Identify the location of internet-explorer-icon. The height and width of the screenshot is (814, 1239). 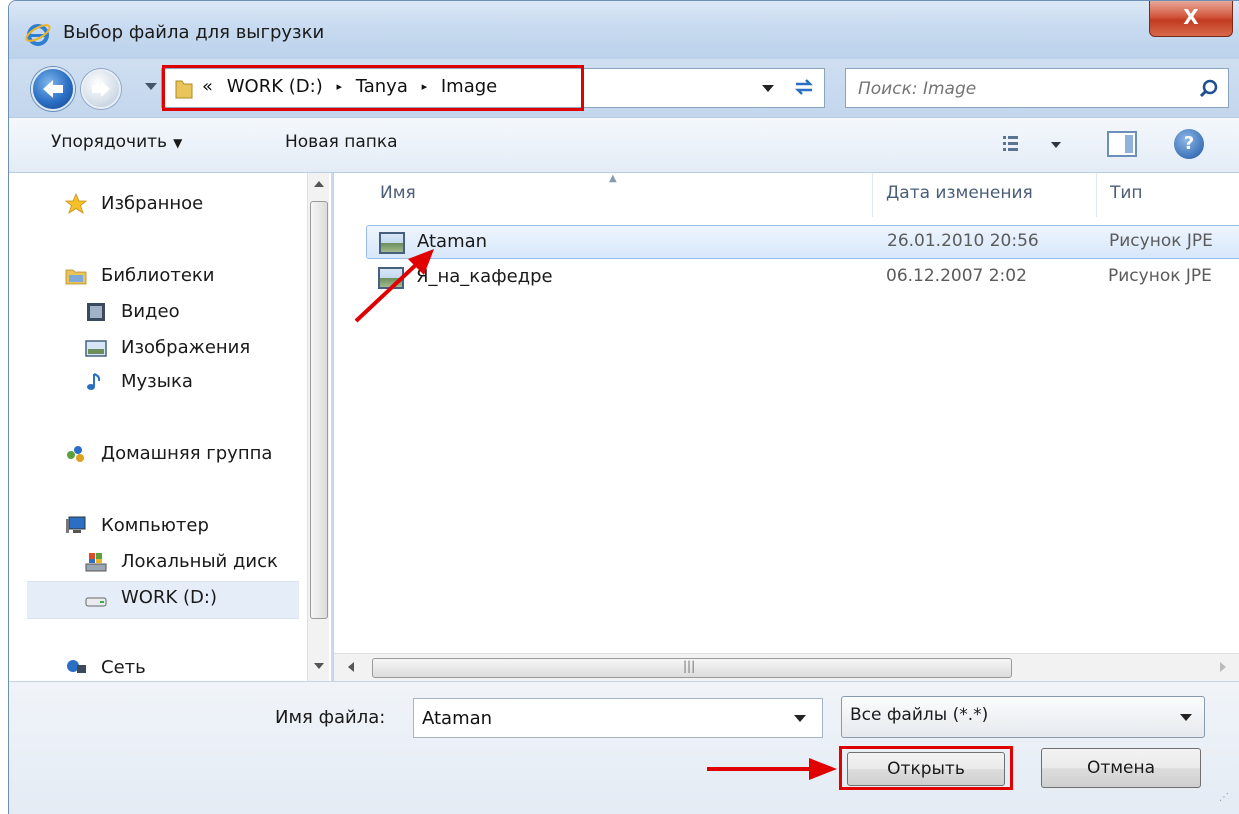
(38, 35).